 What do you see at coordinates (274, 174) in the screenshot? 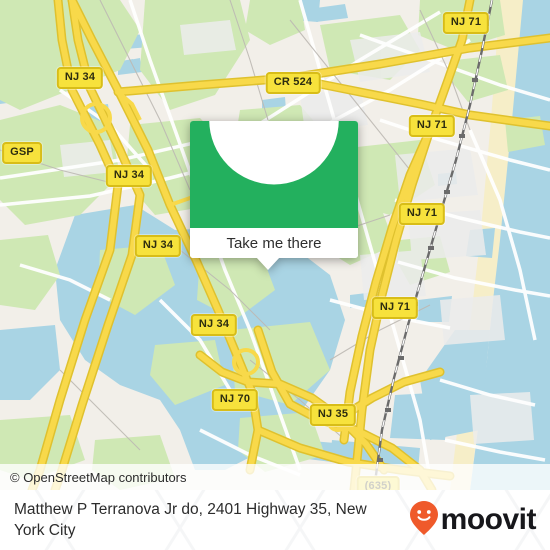
I see `popup-header` at bounding box center [274, 174].